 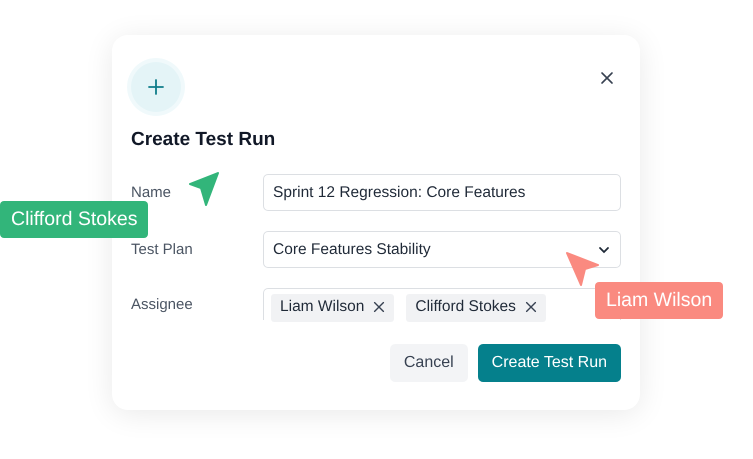 I want to click on assignee-tag: Liam Wilson, so click(x=332, y=308).